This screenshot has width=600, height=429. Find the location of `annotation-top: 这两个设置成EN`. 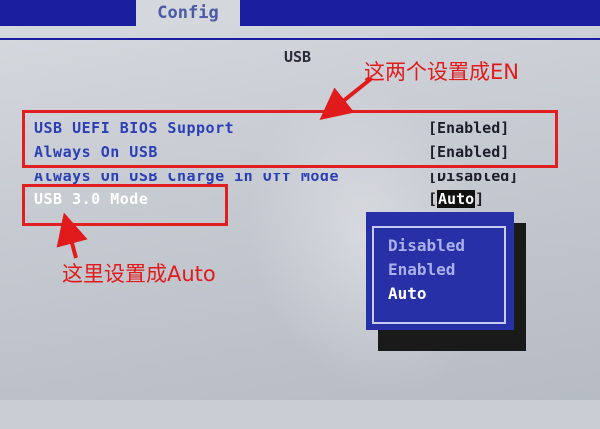

annotation-top: 这两个设置成EN is located at coordinates (441, 72).